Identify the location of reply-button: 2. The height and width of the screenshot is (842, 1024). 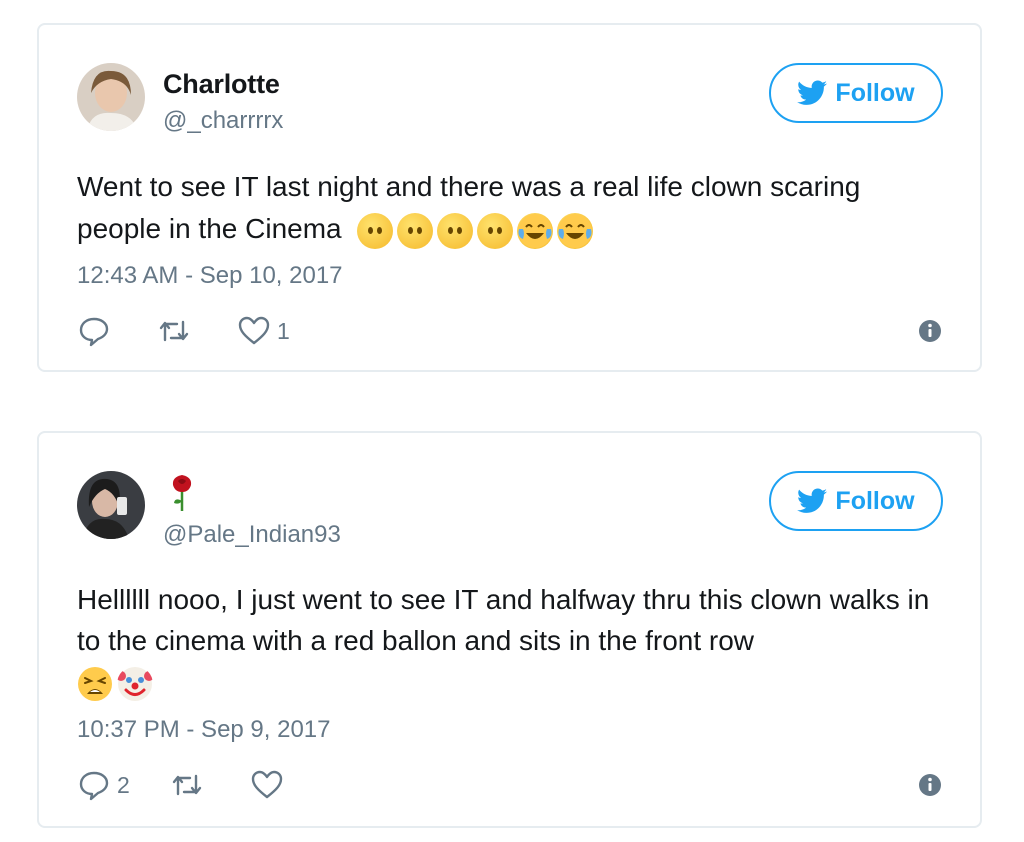
(103, 785).